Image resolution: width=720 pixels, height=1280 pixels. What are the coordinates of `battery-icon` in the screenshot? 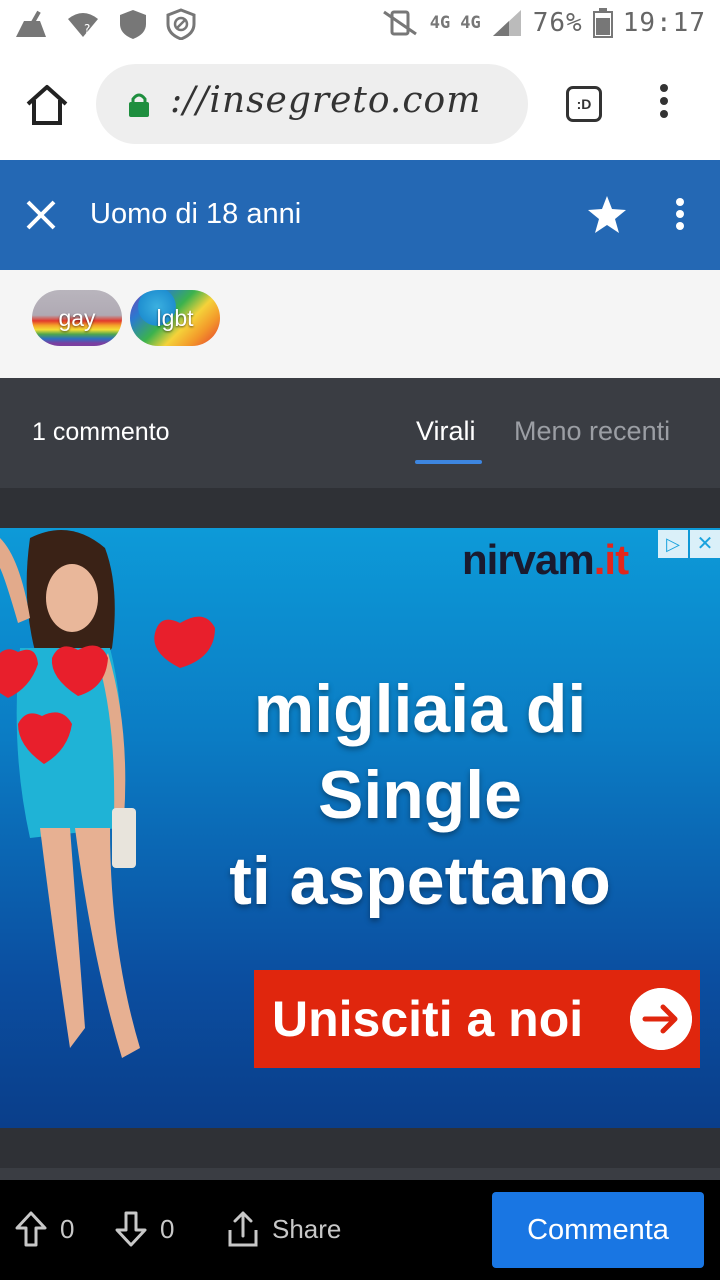 It's located at (602, 23).